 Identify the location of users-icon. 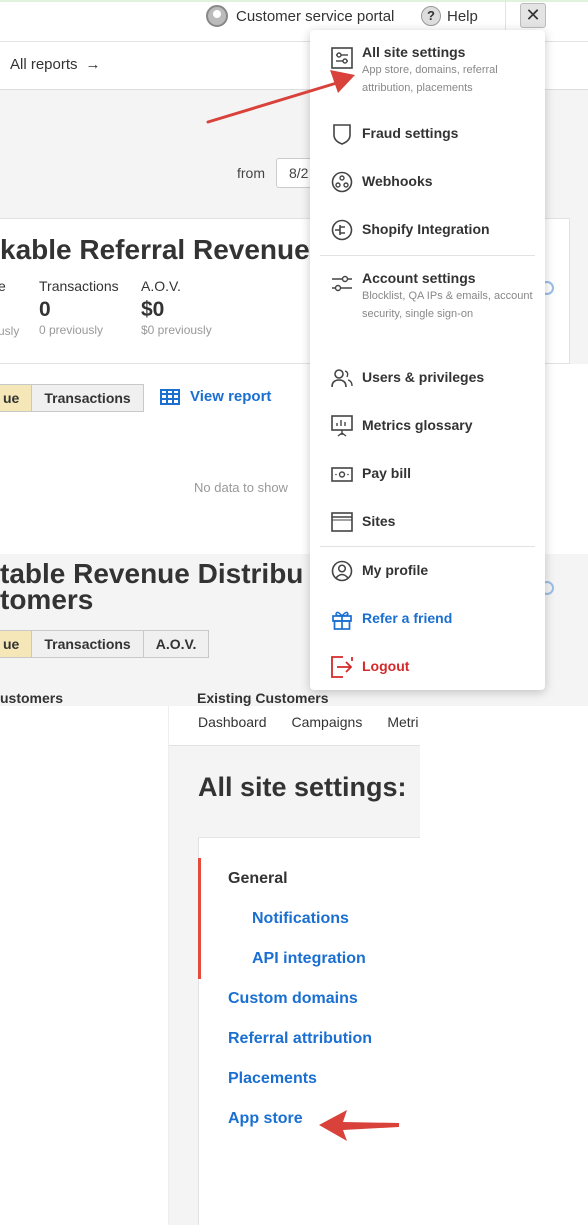
(342, 378).